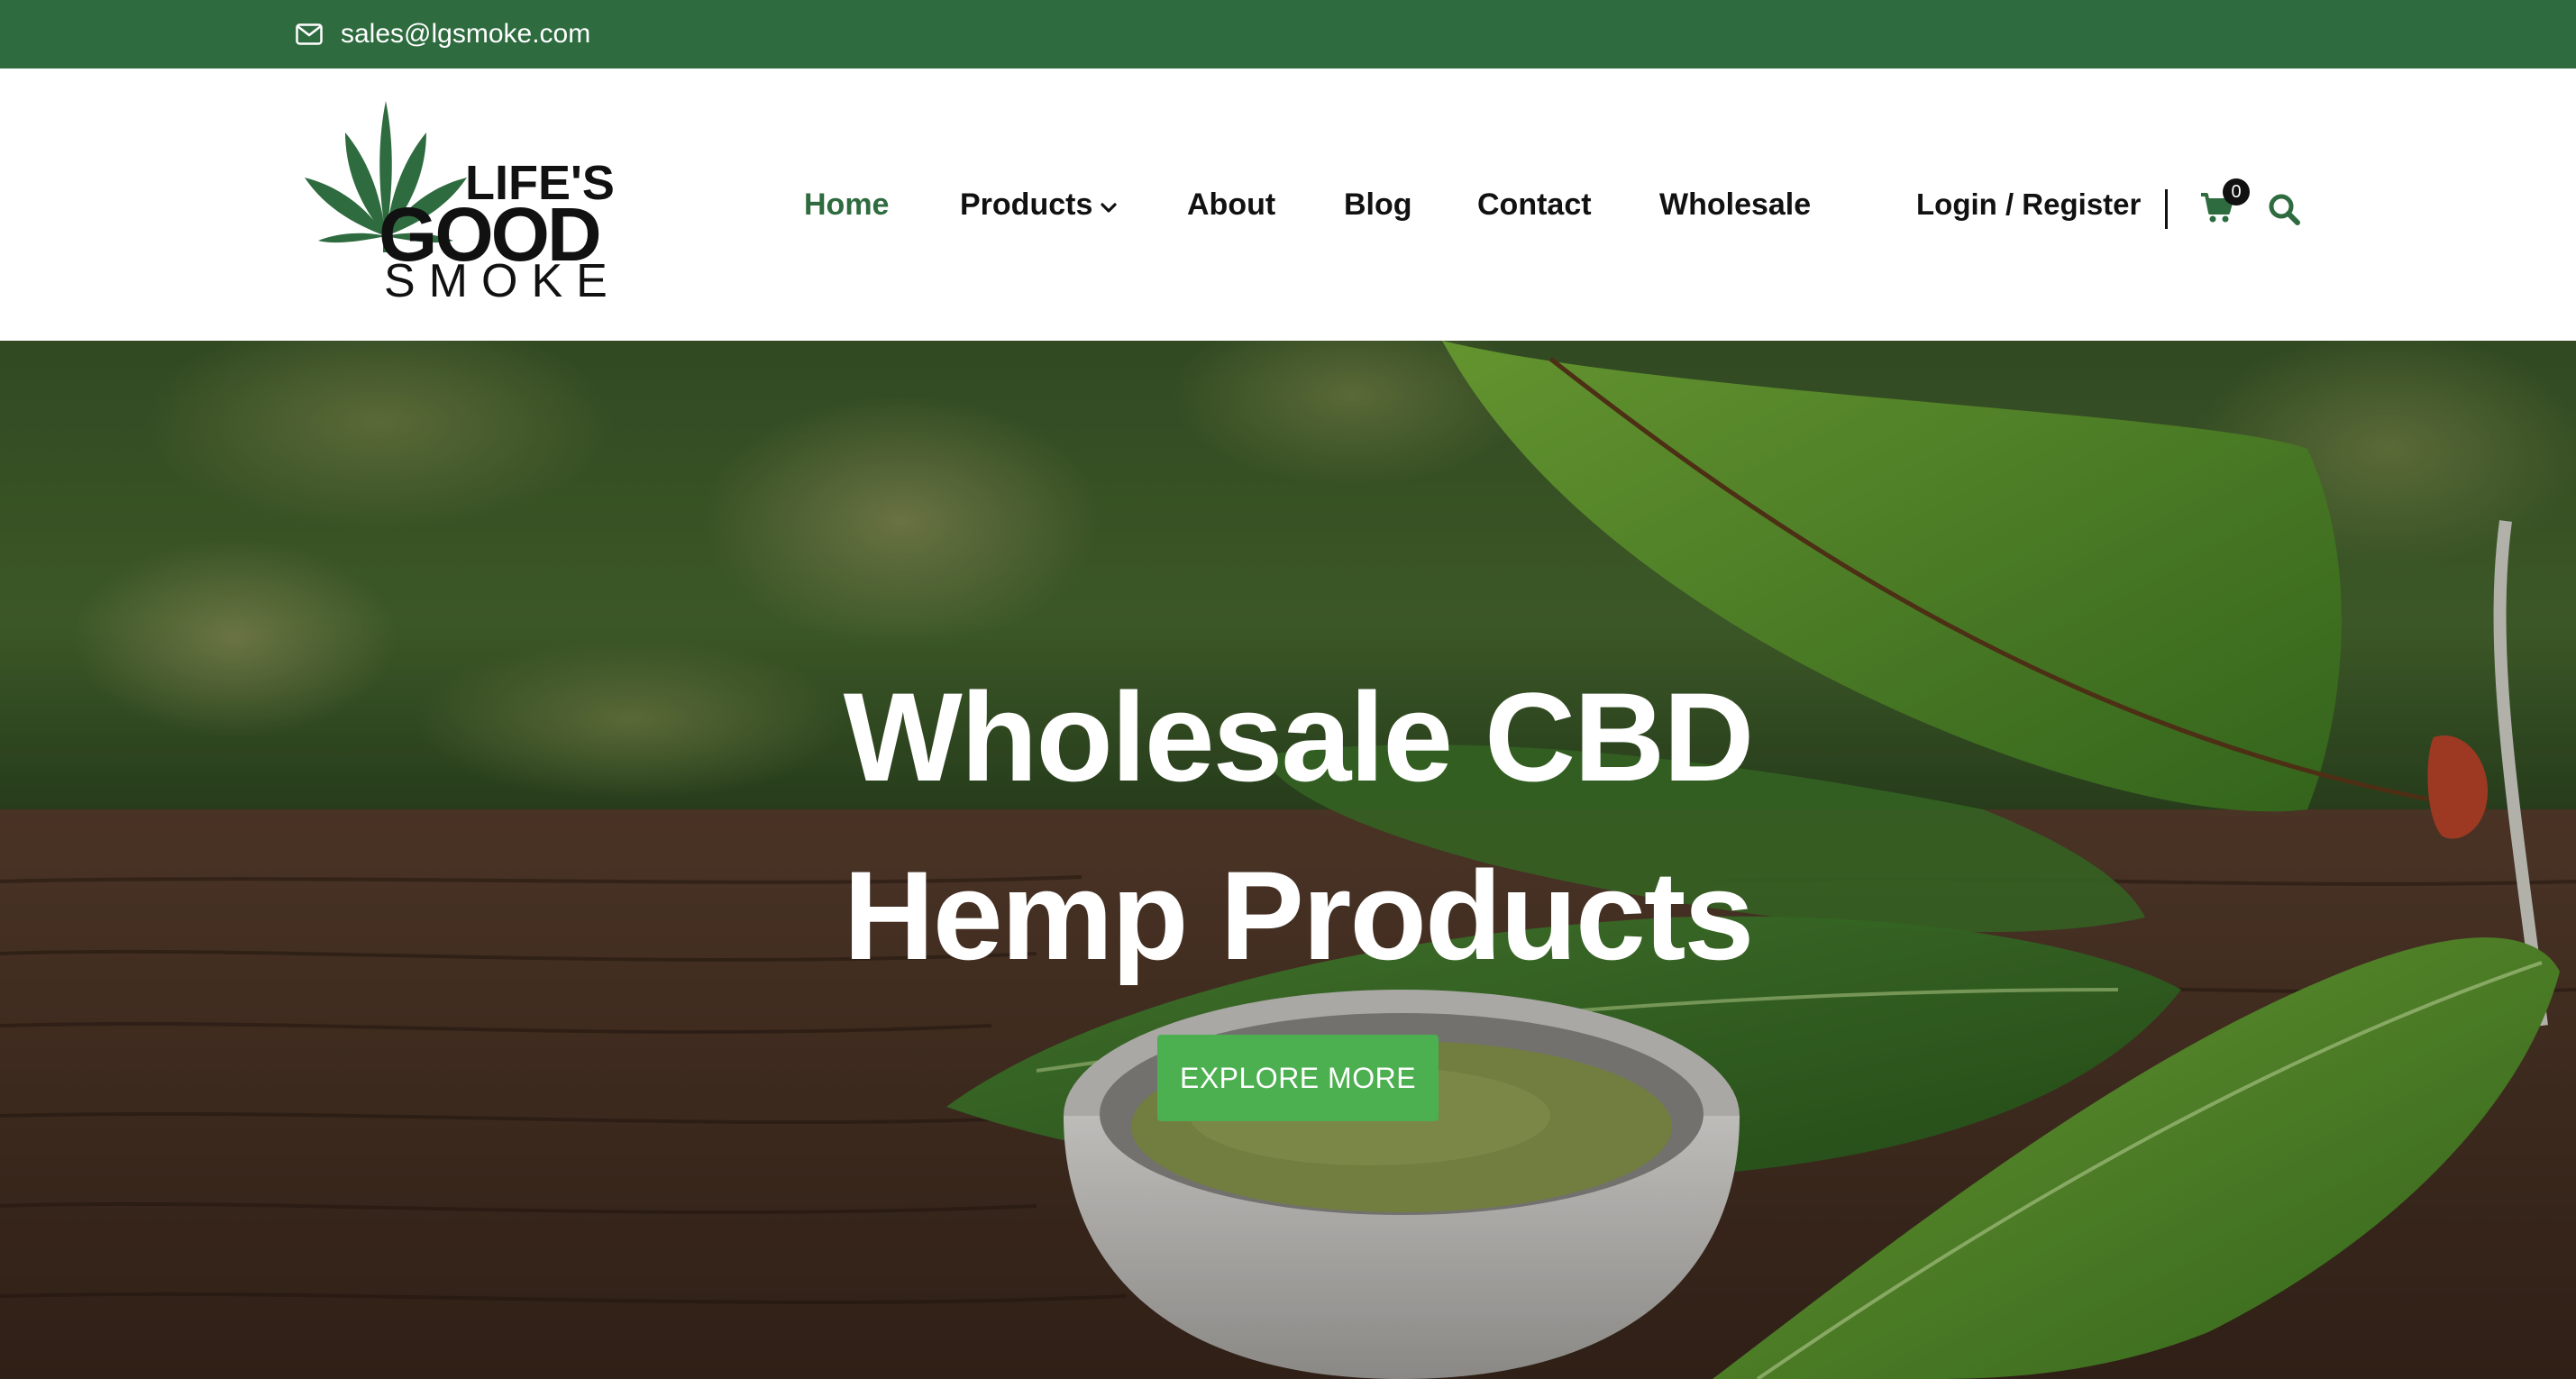 This screenshot has width=2576, height=1379. I want to click on nav-item-label: Wholesale, so click(1735, 205).